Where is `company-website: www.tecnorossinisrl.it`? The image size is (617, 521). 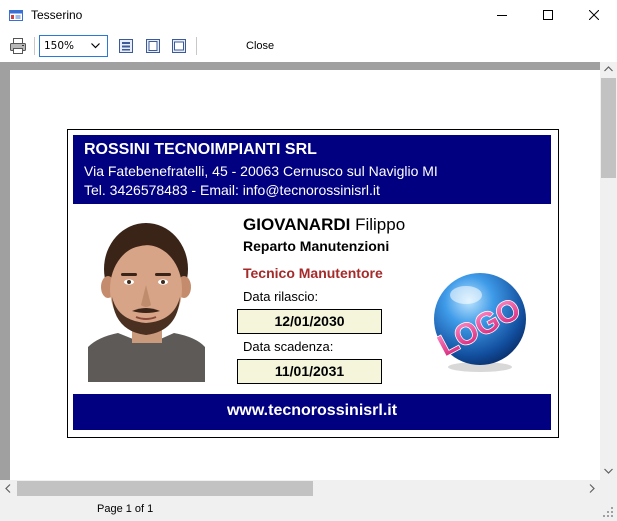 company-website: www.tecnorossinisrl.it is located at coordinates (312, 410).